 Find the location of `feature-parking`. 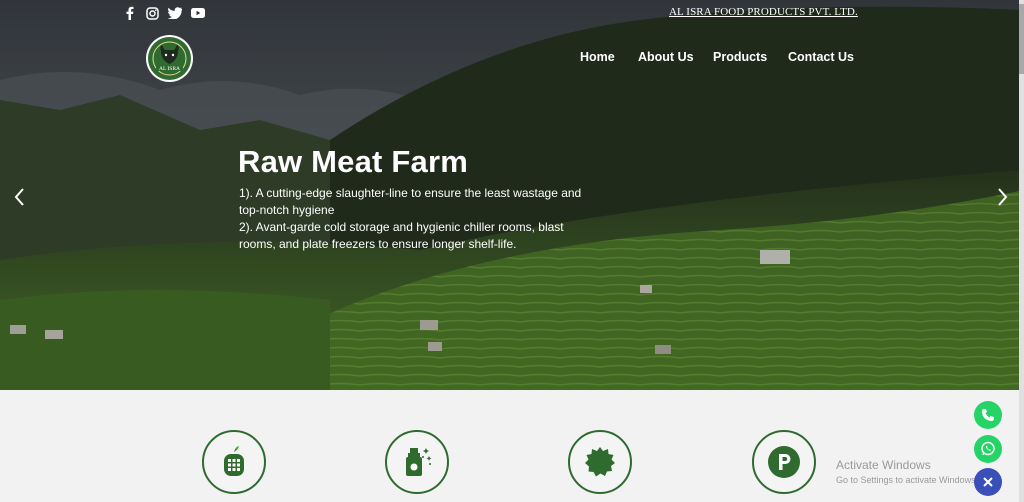

feature-parking is located at coordinates (784, 462).